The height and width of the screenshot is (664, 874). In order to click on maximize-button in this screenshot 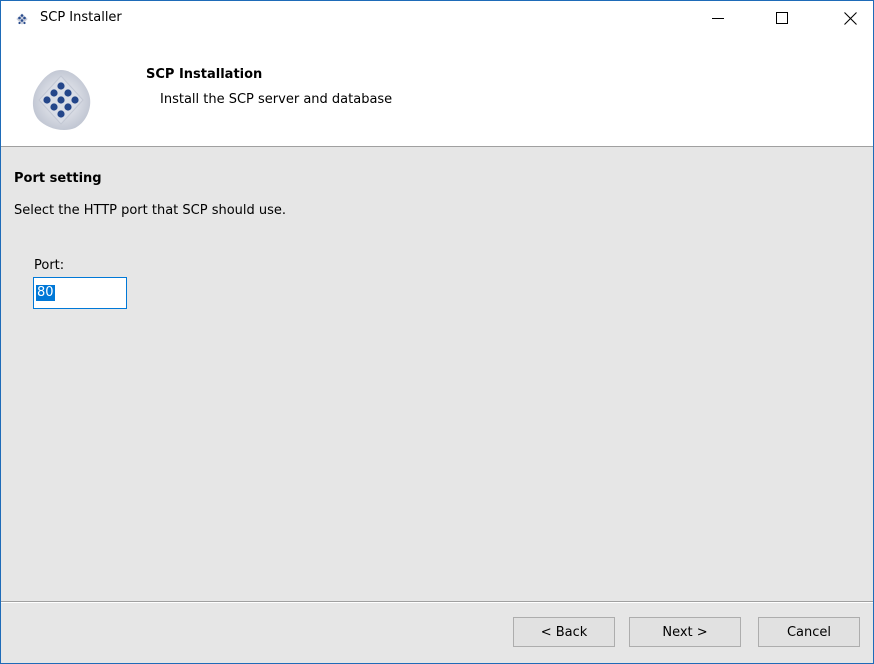, I will do `click(782, 18)`.